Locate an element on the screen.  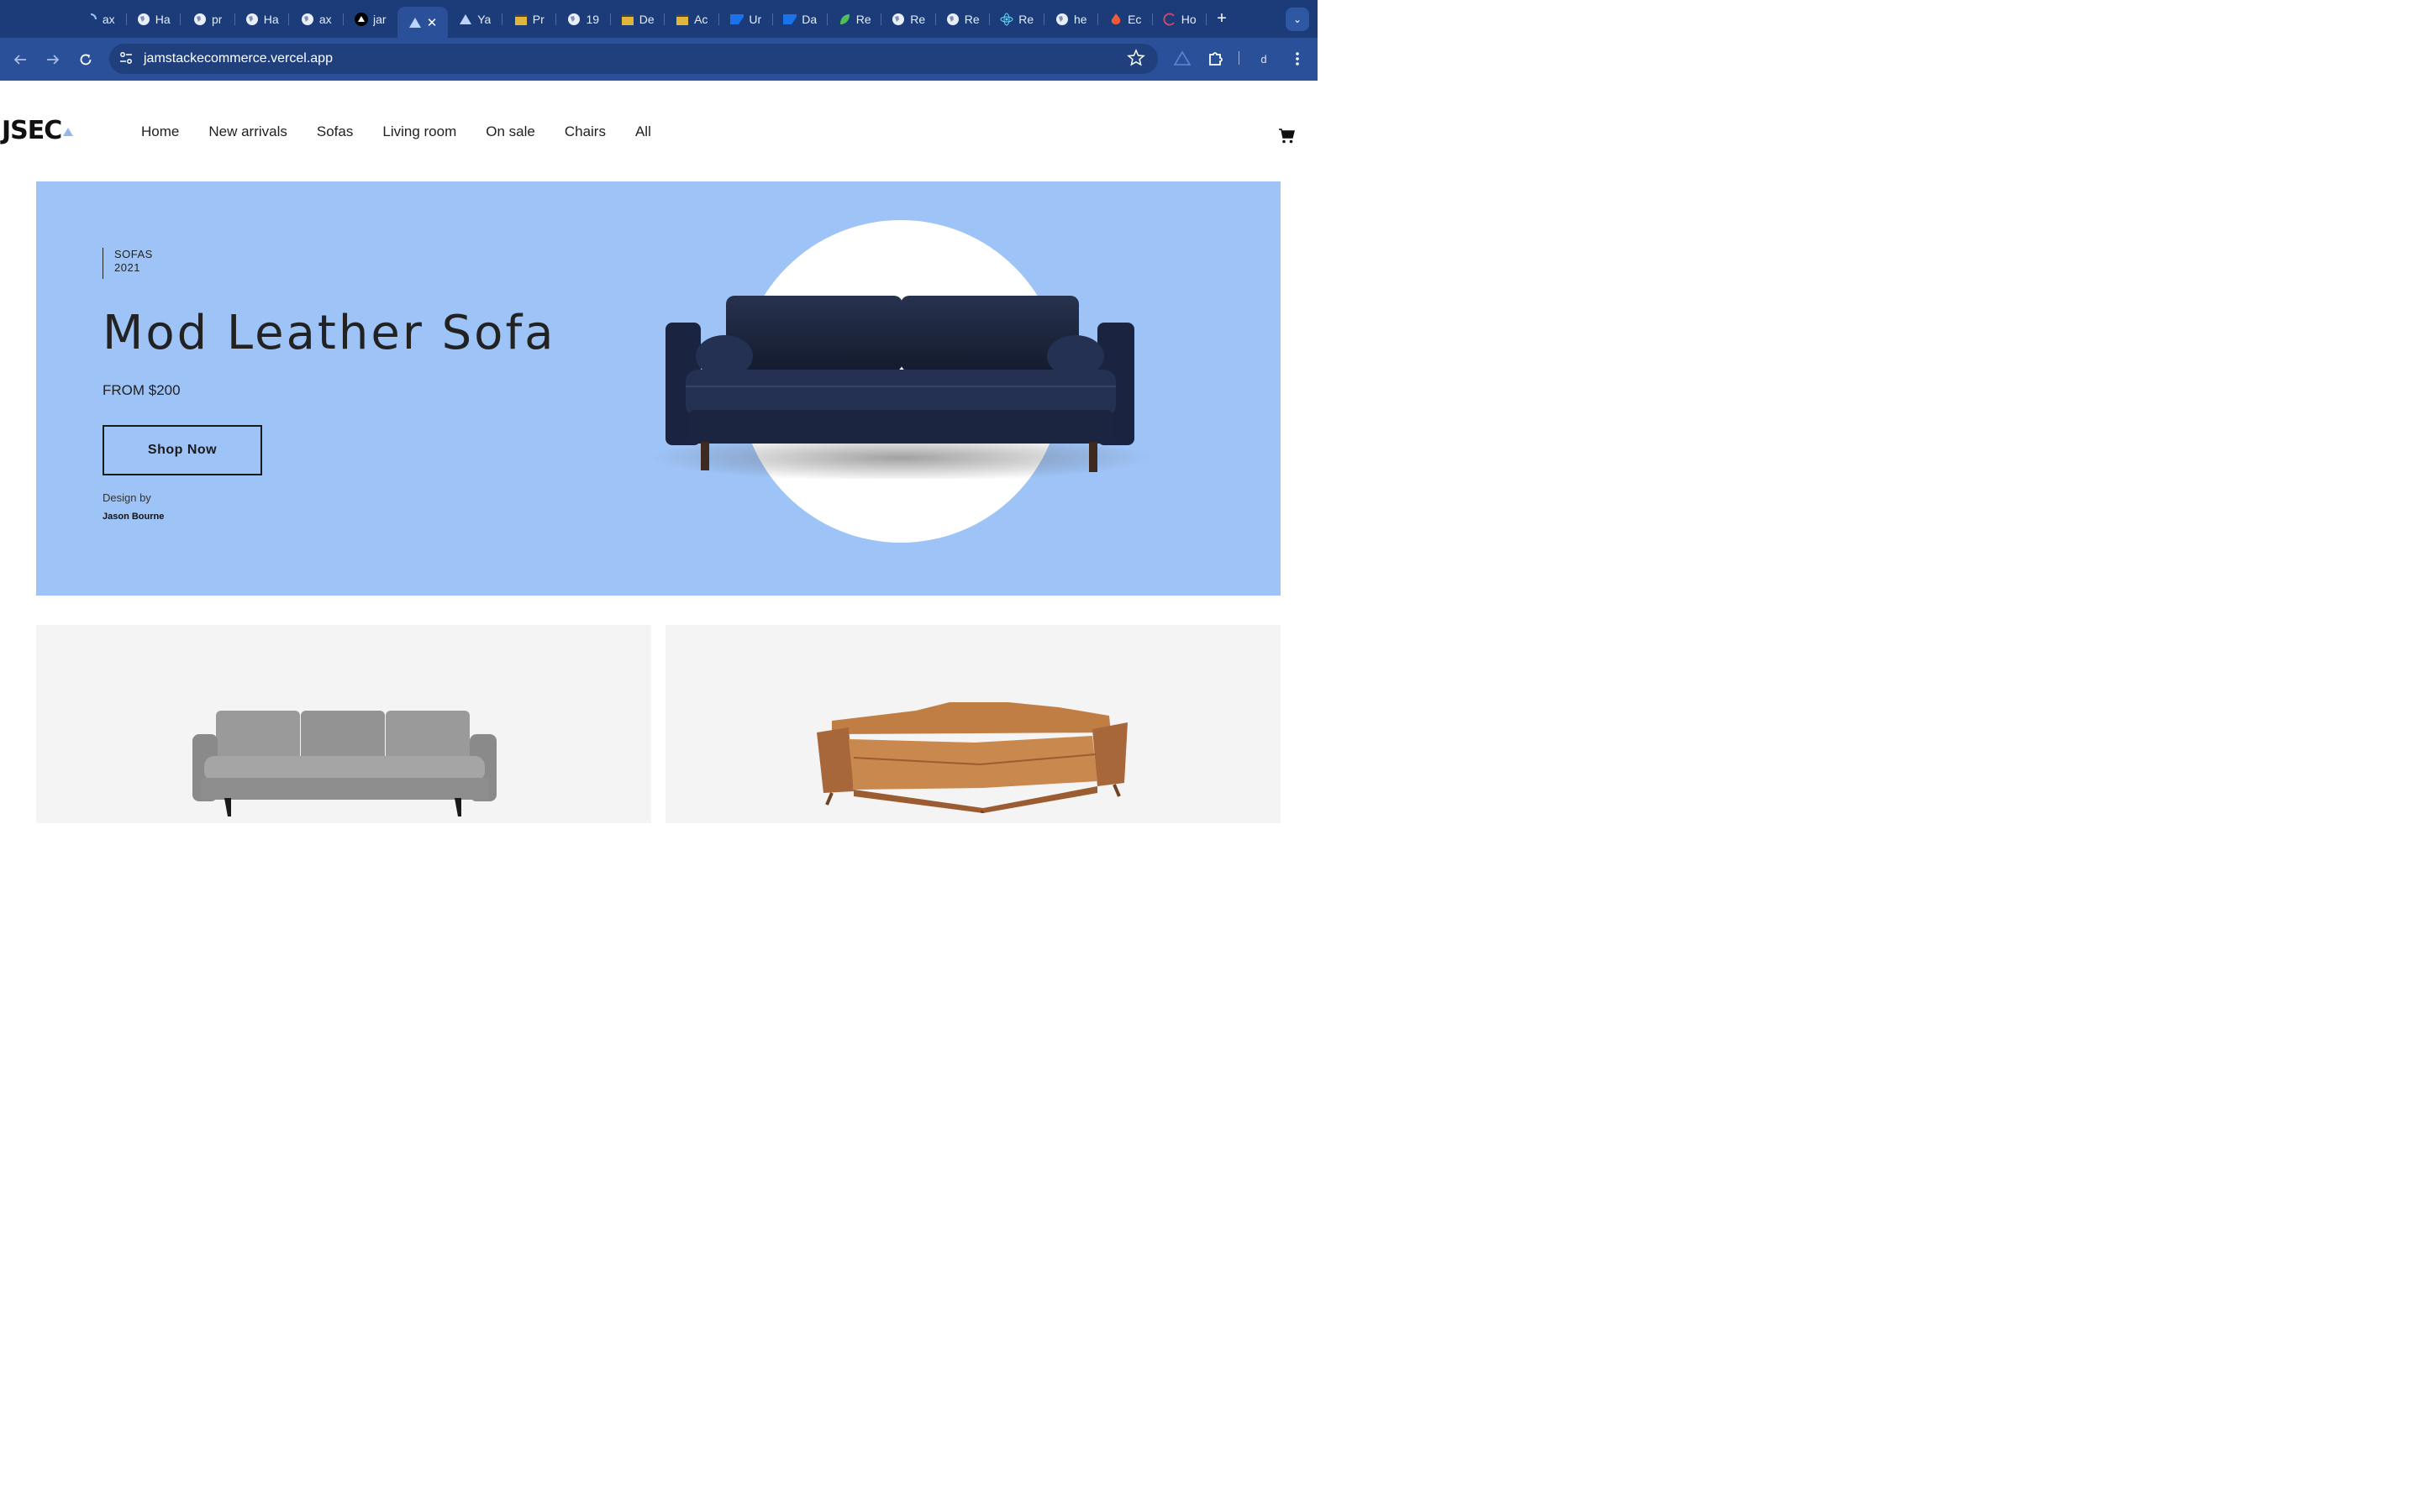
tab-title: Ec is located at coordinates (1135, 19).